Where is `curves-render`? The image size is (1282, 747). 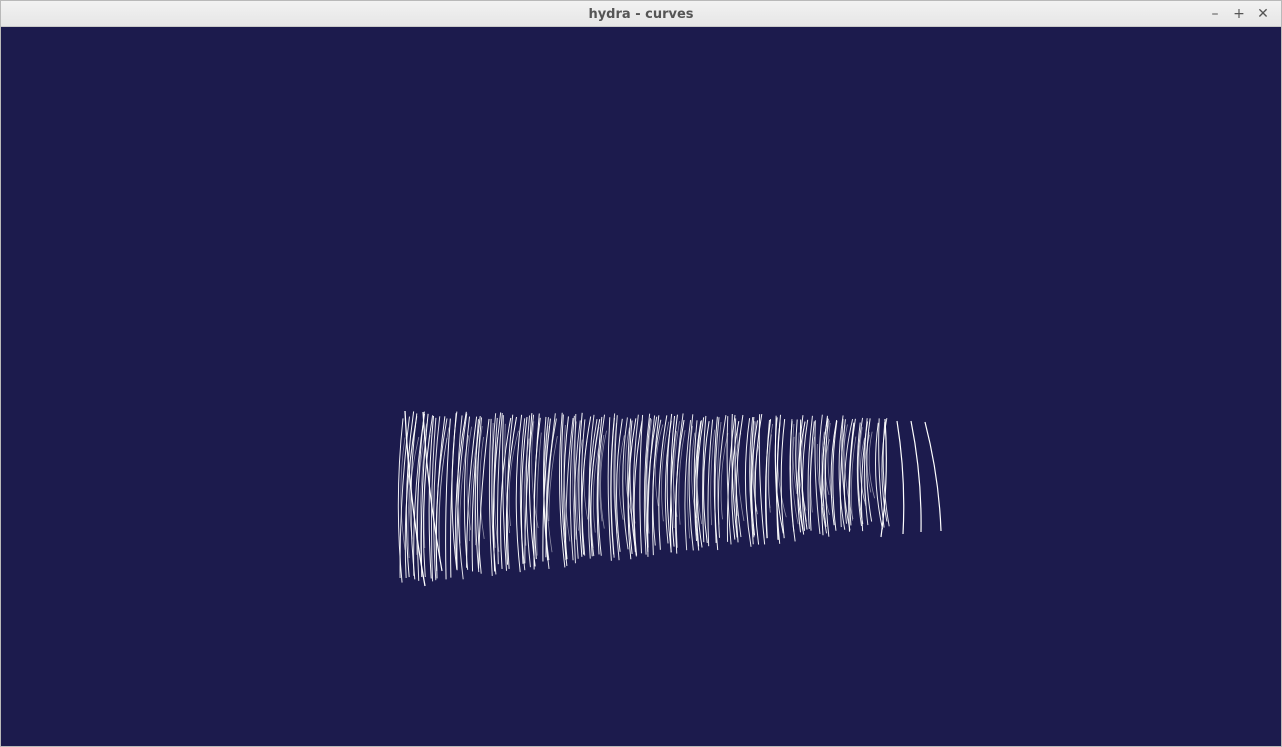
curves-render is located at coordinates (669, 498).